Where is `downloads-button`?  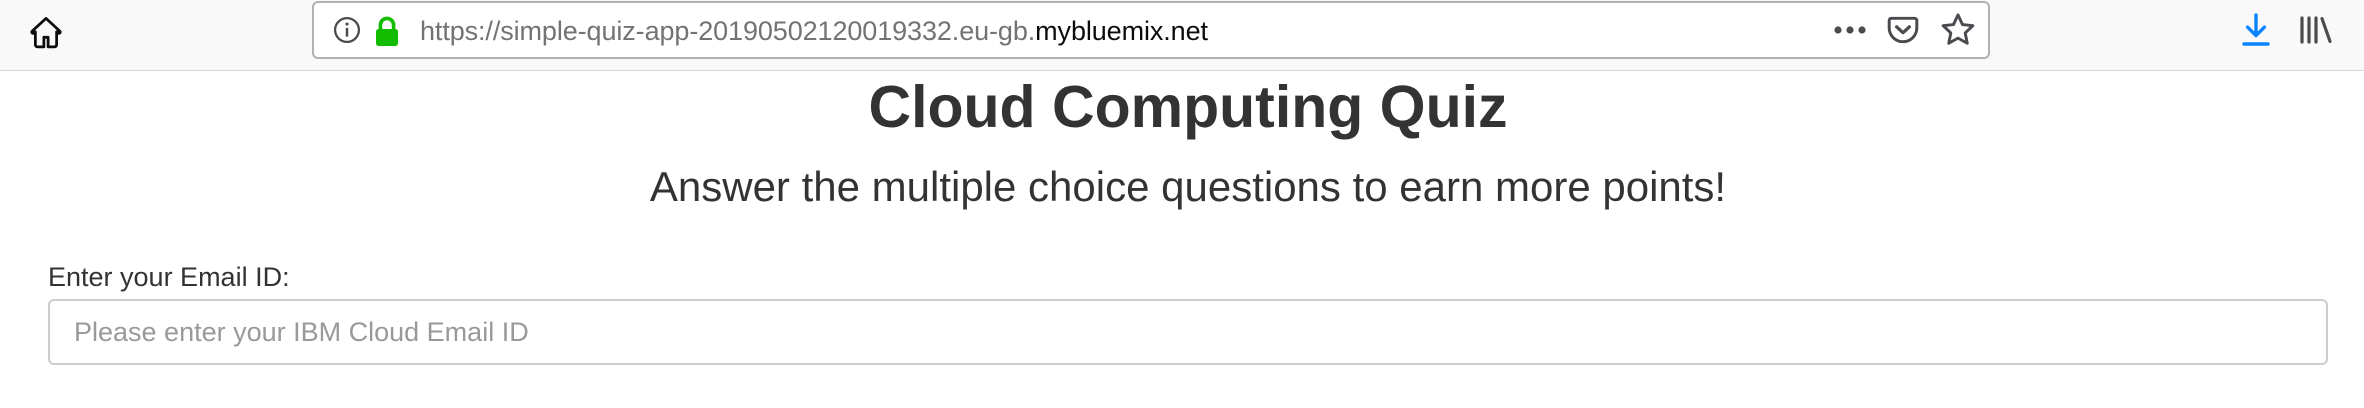 downloads-button is located at coordinates (2256, 30).